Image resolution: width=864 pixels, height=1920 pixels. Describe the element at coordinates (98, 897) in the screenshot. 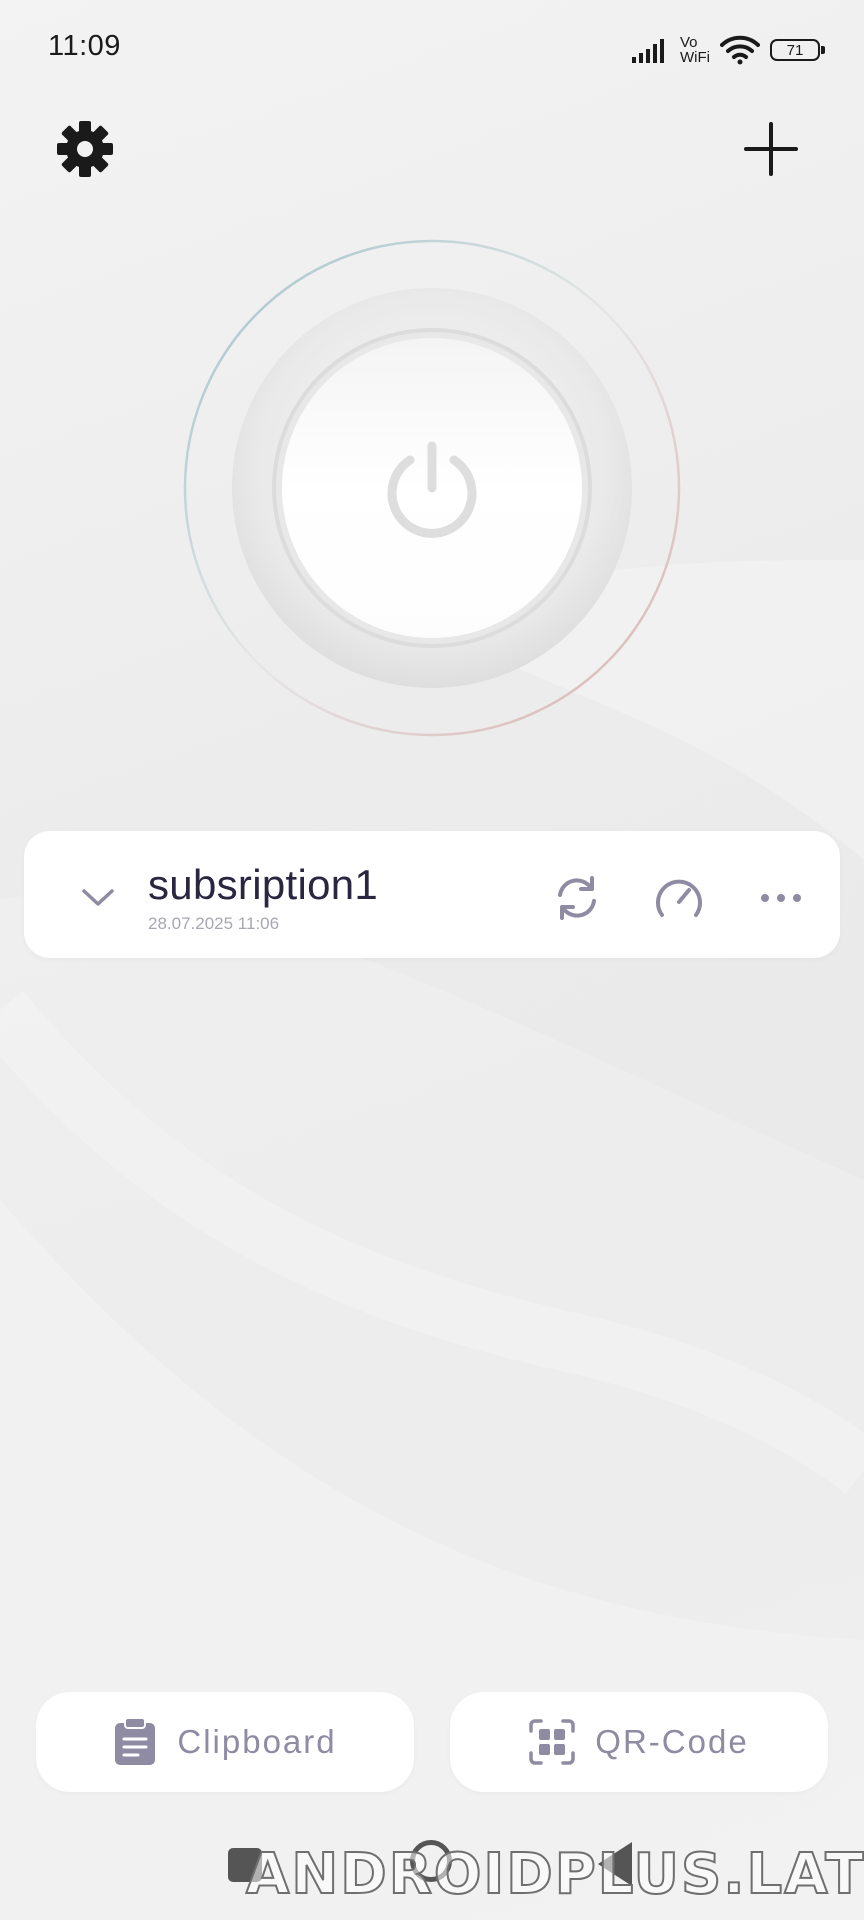

I see `chevron-down-icon` at that location.